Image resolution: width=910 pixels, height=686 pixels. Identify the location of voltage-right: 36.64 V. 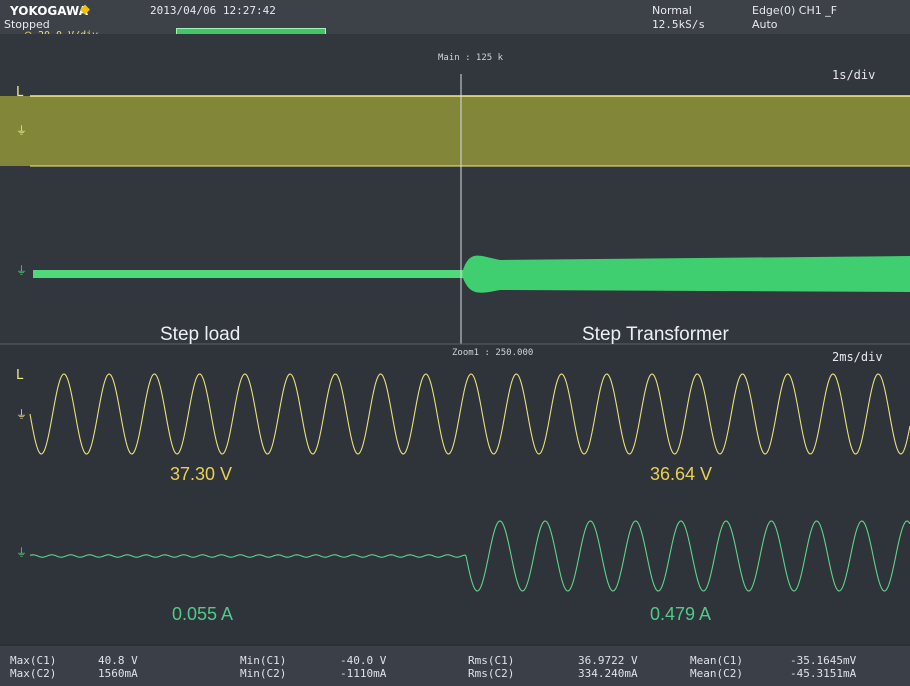
(681, 474).